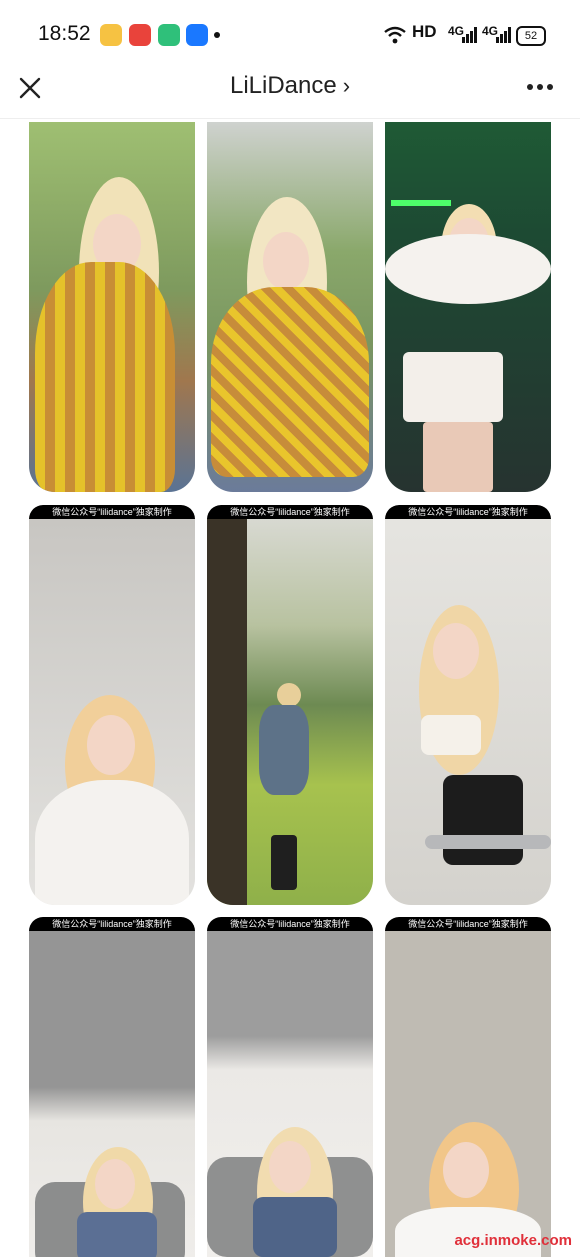 This screenshot has width=580, height=1257. Describe the element at coordinates (283, 85) in the screenshot. I see `title-text: LiLiDance` at that location.